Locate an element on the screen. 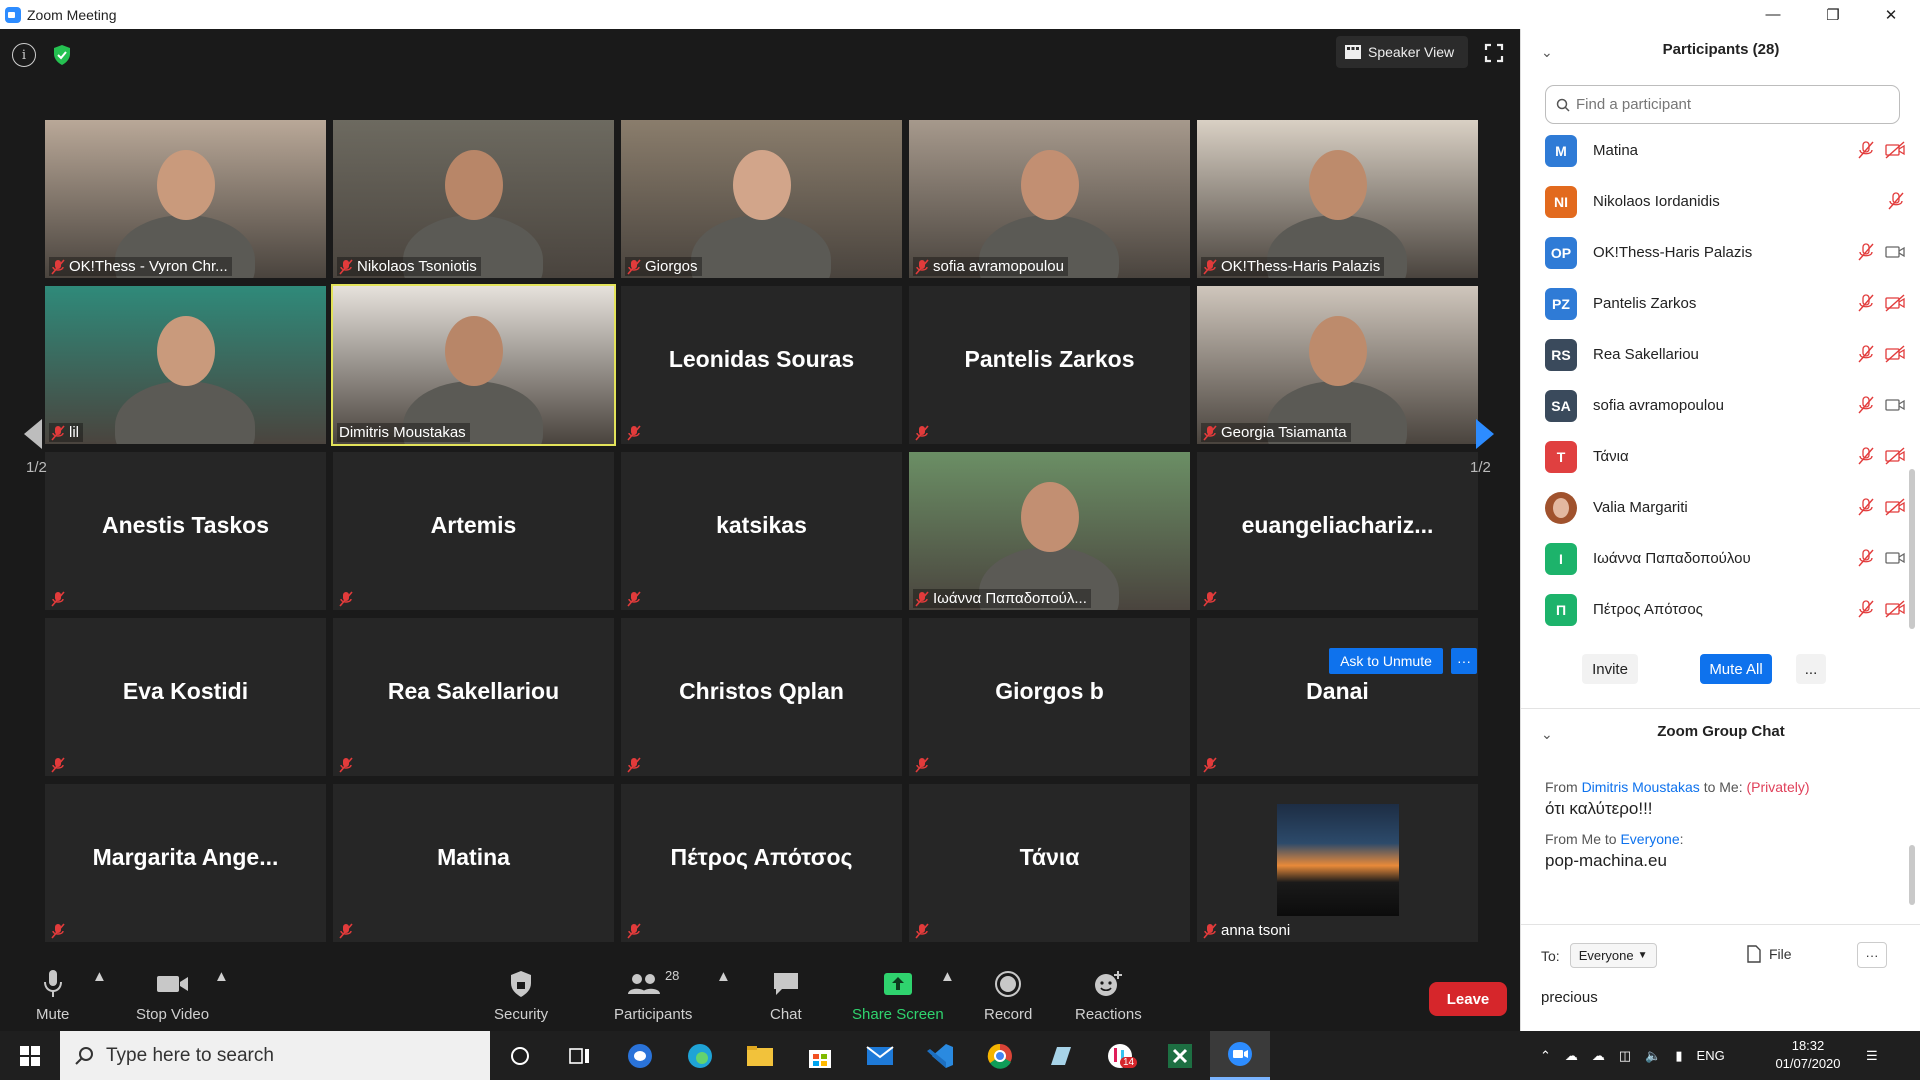  participant-tile: Πέτρος Απότσος is located at coordinates (761, 863).